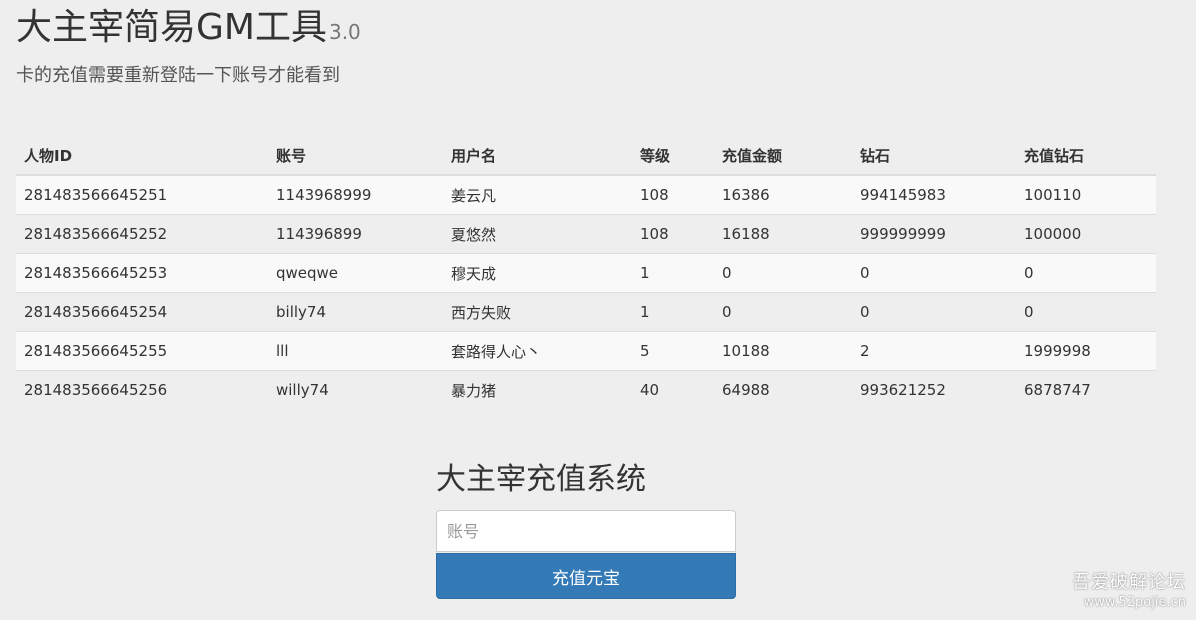 Image resolution: width=1196 pixels, height=620 pixels. I want to click on column-header-character-id: 人物ID, so click(142, 156).